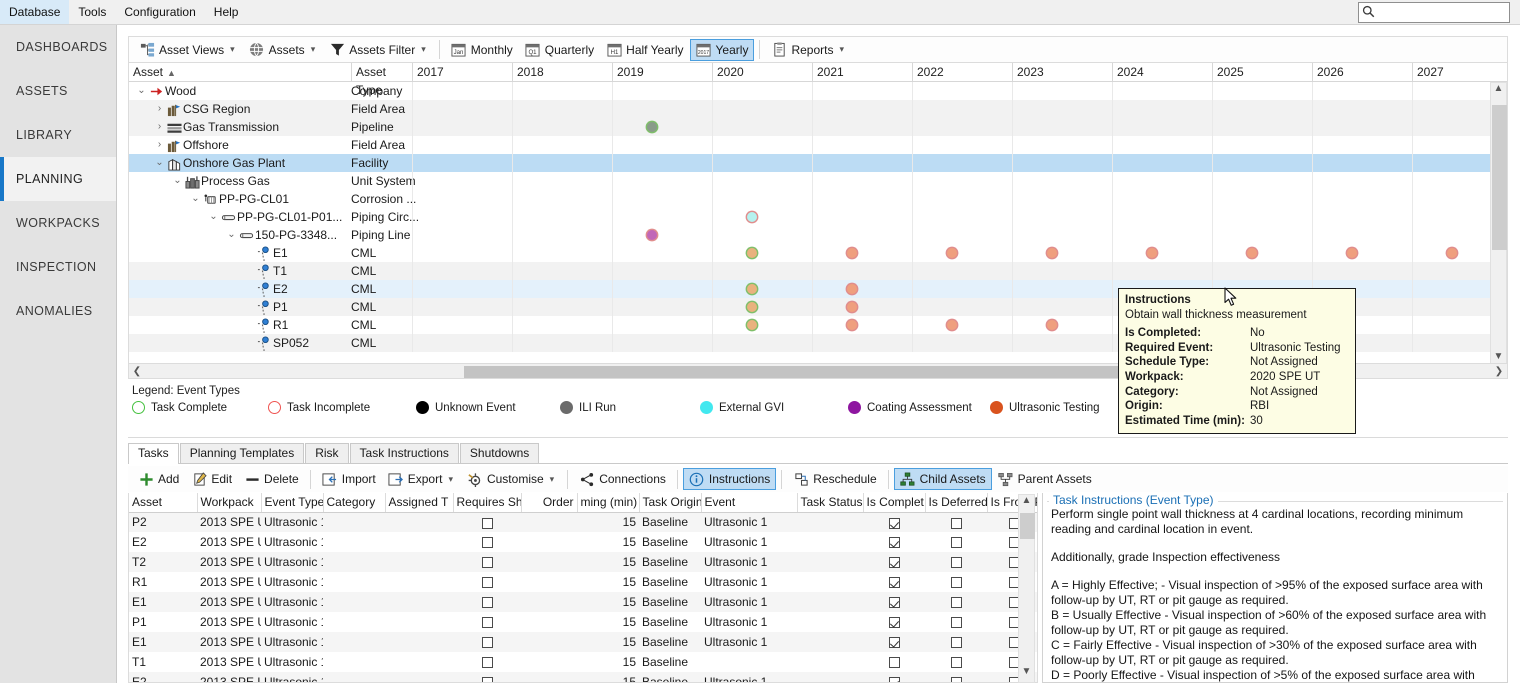 The height and width of the screenshot is (683, 1520). Describe the element at coordinates (810, 109) in the screenshot. I see `gantt-row-csg-region: › CSG Region Field Area` at that location.